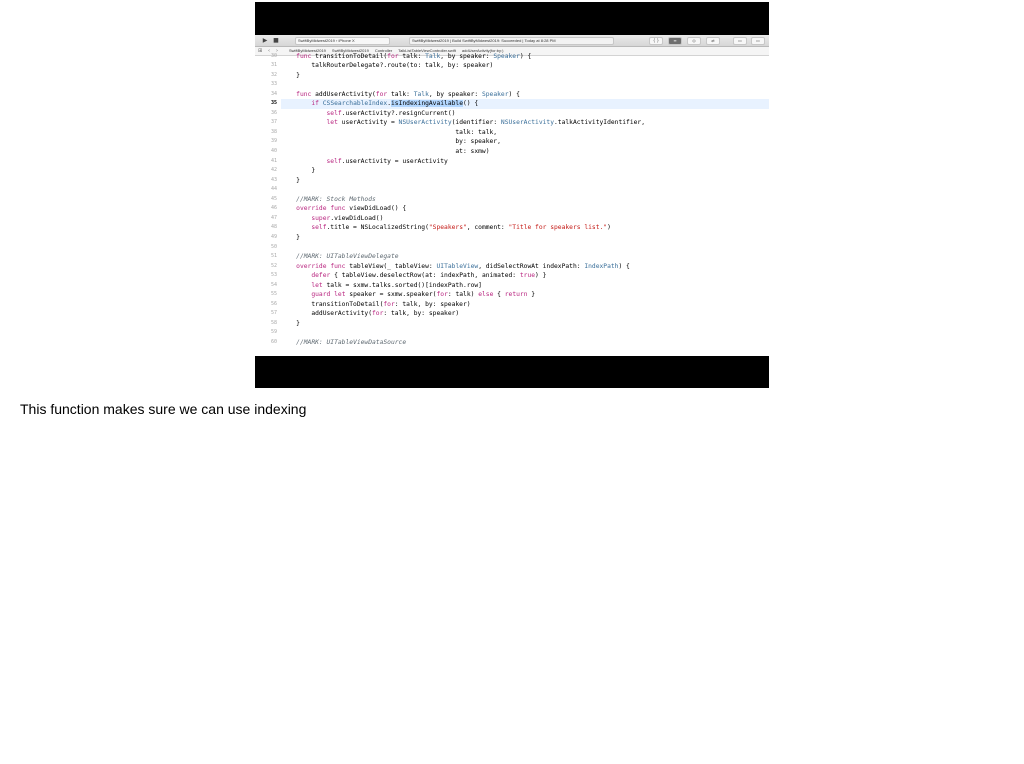 The height and width of the screenshot is (764, 1024). What do you see at coordinates (273, 294) in the screenshot?
I see `line-number: 55` at bounding box center [273, 294].